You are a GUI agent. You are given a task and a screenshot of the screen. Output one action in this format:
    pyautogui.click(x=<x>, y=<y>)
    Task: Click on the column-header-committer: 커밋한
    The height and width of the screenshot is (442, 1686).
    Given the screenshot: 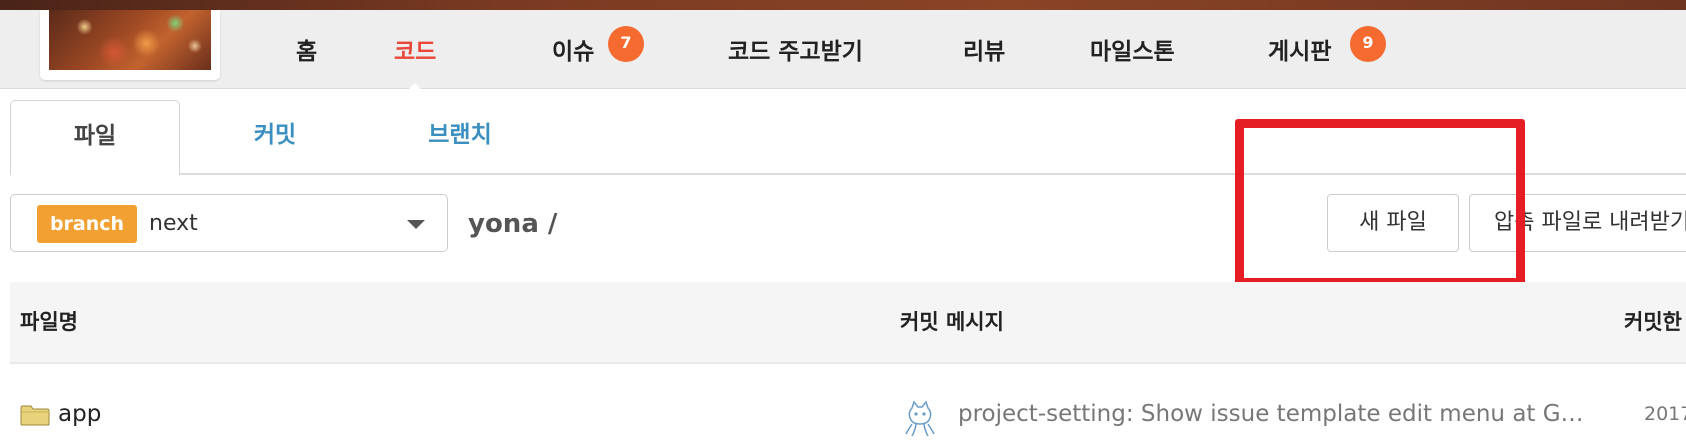 What is the action you would take?
    pyautogui.click(x=1653, y=322)
    